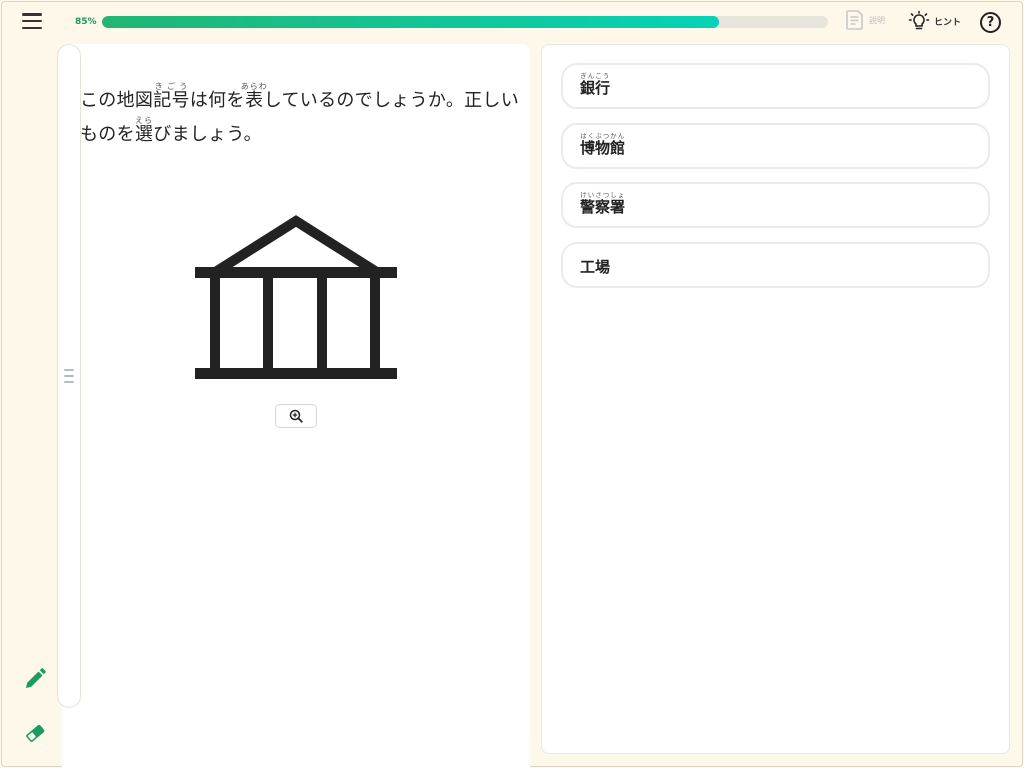  I want to click on hamburger-menu-icon, so click(32, 22).